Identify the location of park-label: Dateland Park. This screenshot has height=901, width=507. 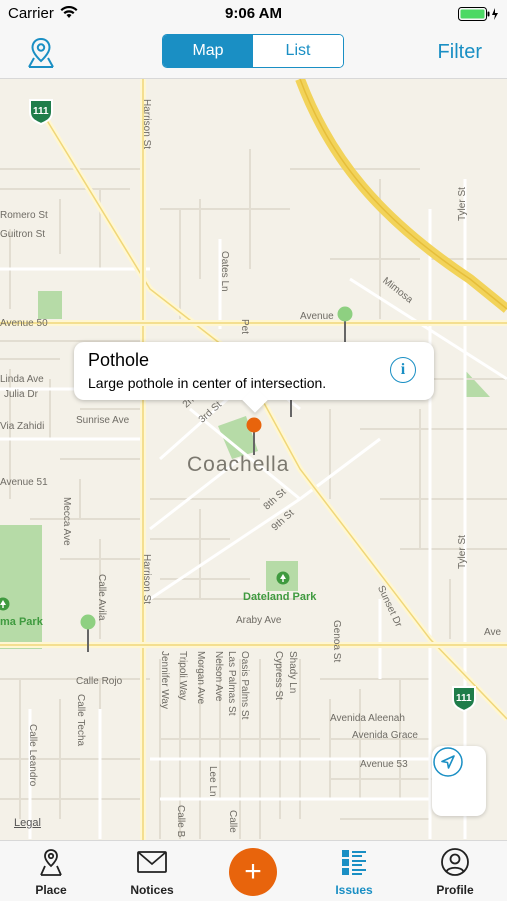
(280, 597).